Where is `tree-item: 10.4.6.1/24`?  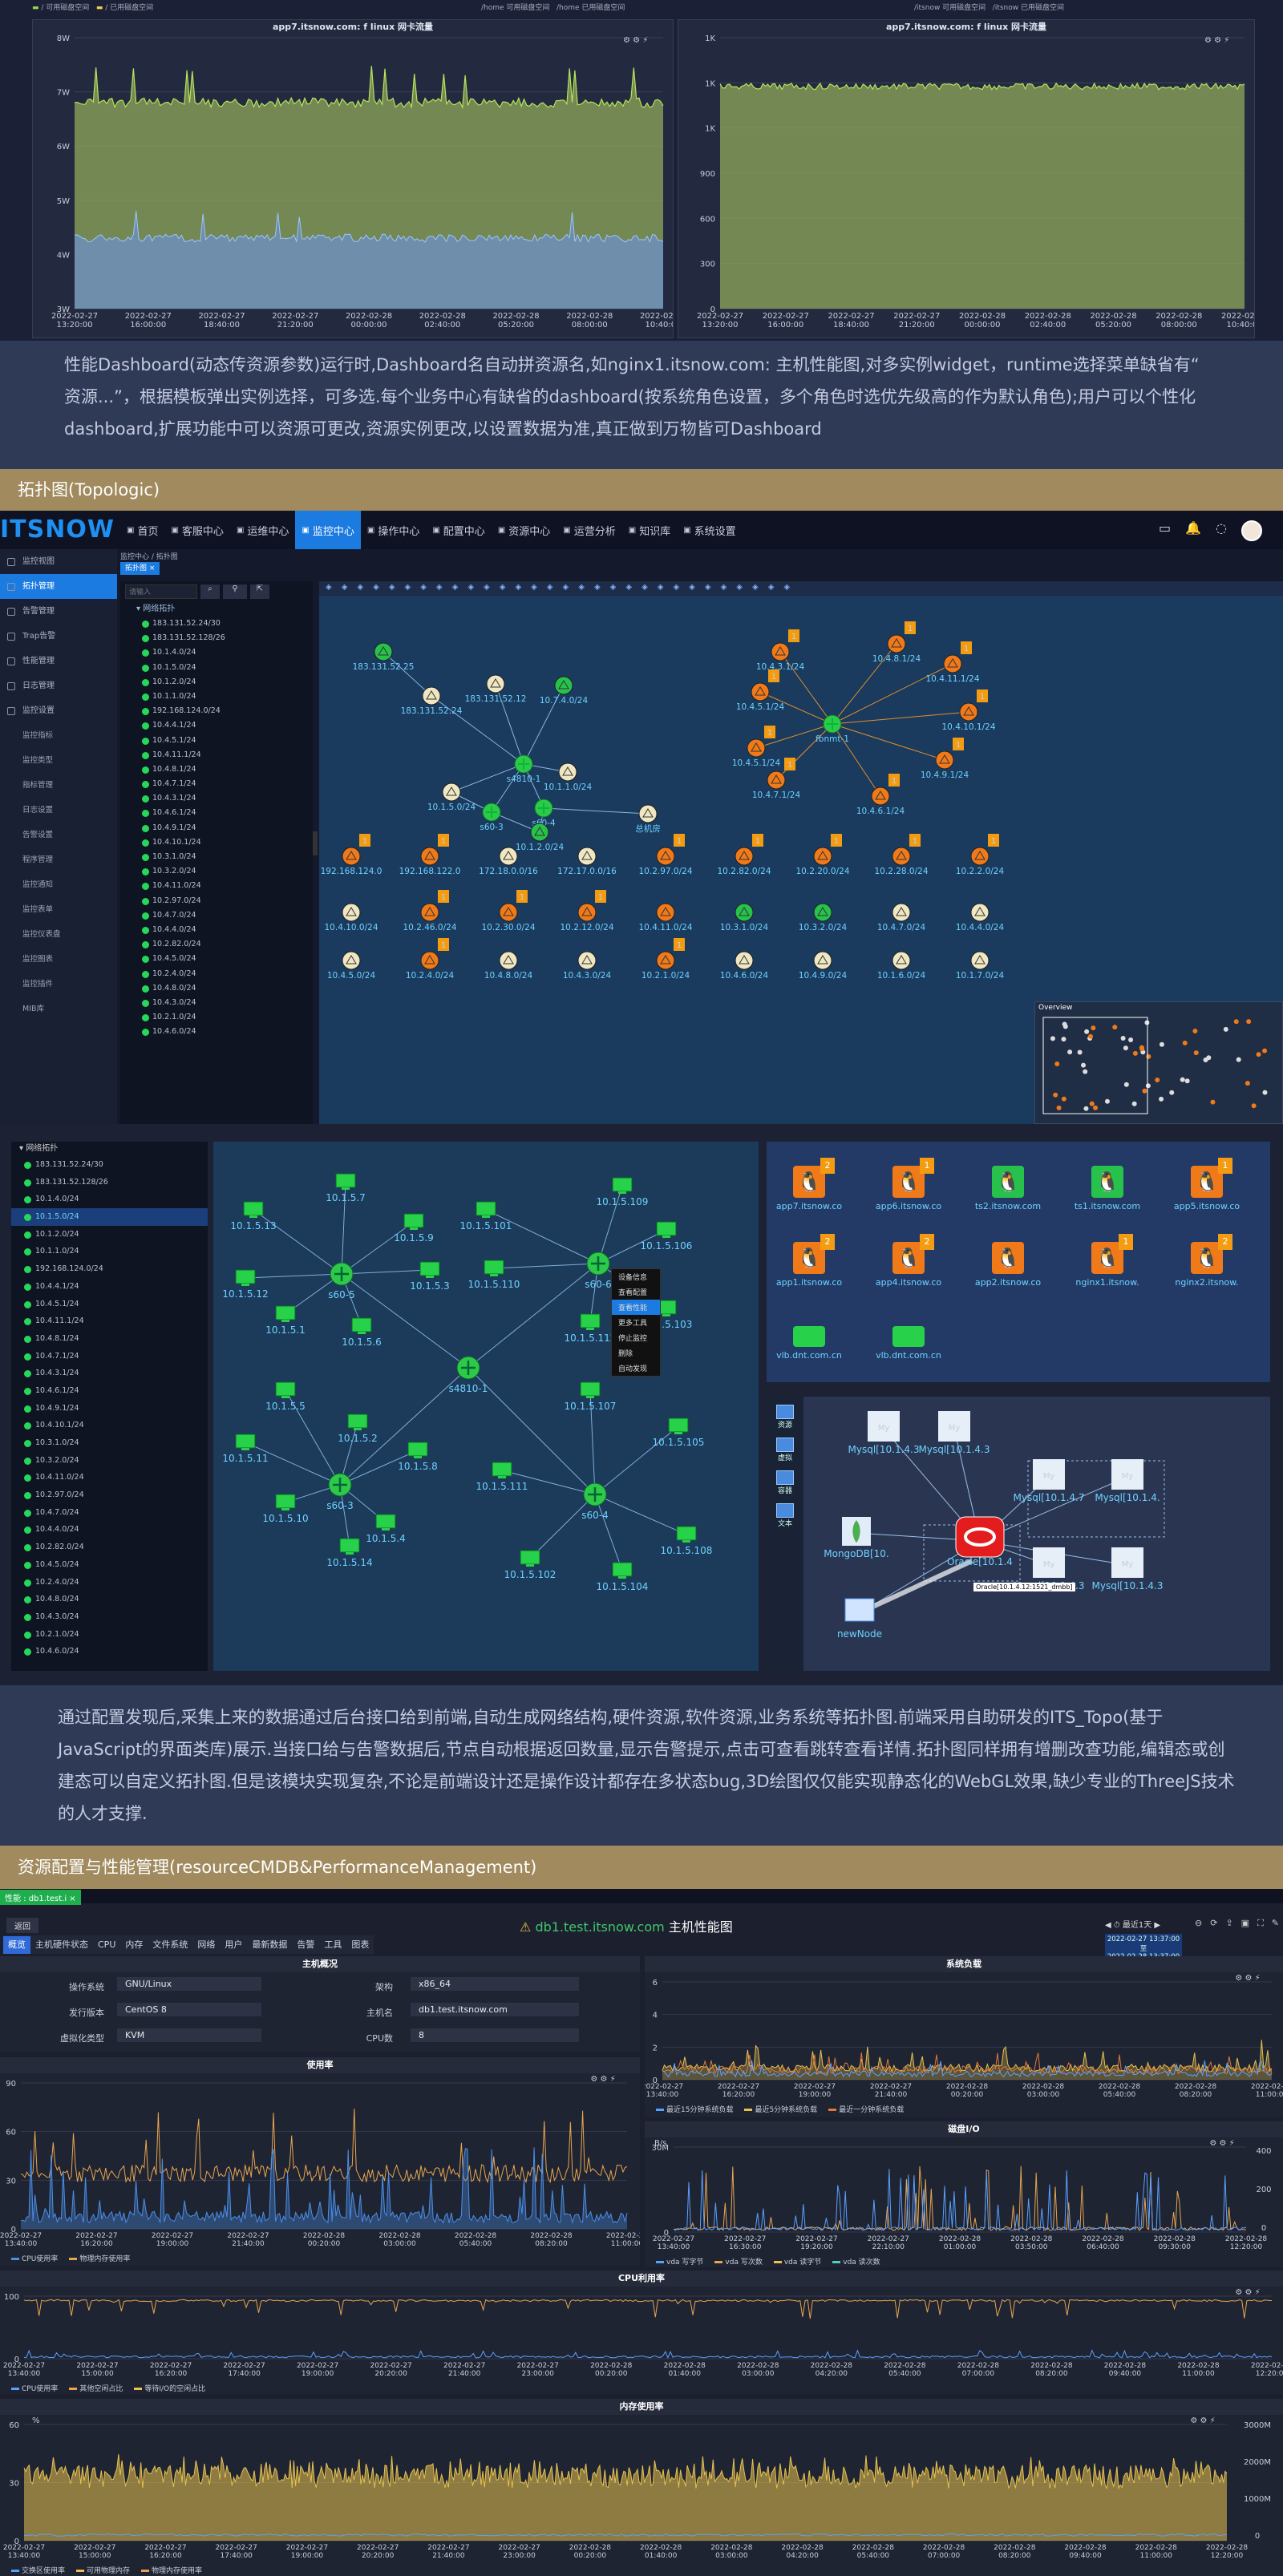
tree-item: 10.4.6.1/24 is located at coordinates (216, 813).